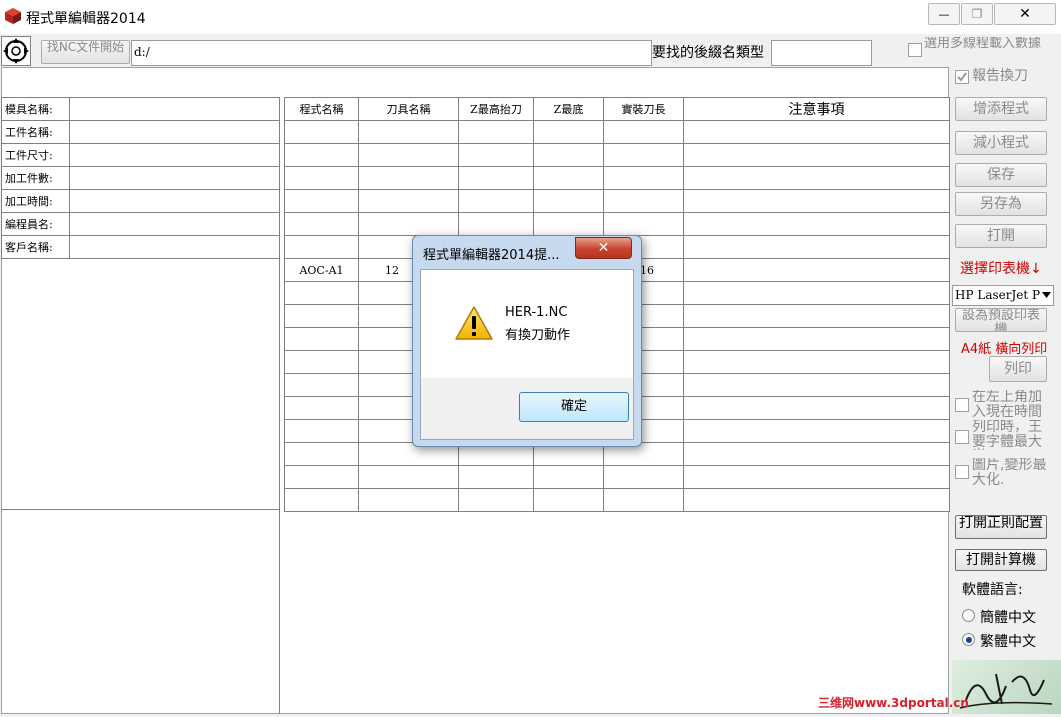  Describe the element at coordinates (962, 437) in the screenshot. I see `max-font-checkbox` at that location.